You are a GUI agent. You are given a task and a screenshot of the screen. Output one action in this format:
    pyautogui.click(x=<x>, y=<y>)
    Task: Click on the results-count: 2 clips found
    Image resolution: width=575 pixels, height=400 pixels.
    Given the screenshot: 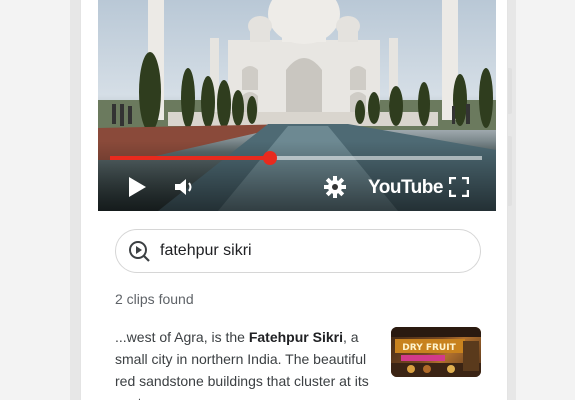 What is the action you would take?
    pyautogui.click(x=154, y=299)
    